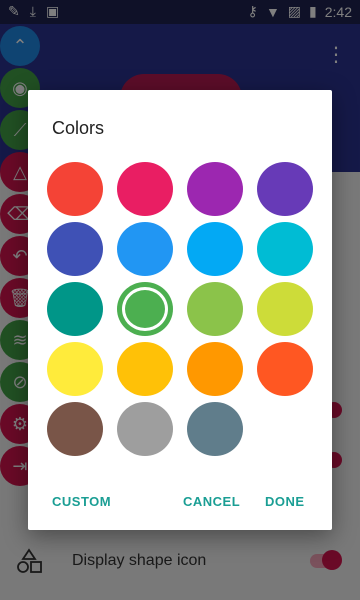  I want to click on custom-button: CUSTOM, so click(81, 501).